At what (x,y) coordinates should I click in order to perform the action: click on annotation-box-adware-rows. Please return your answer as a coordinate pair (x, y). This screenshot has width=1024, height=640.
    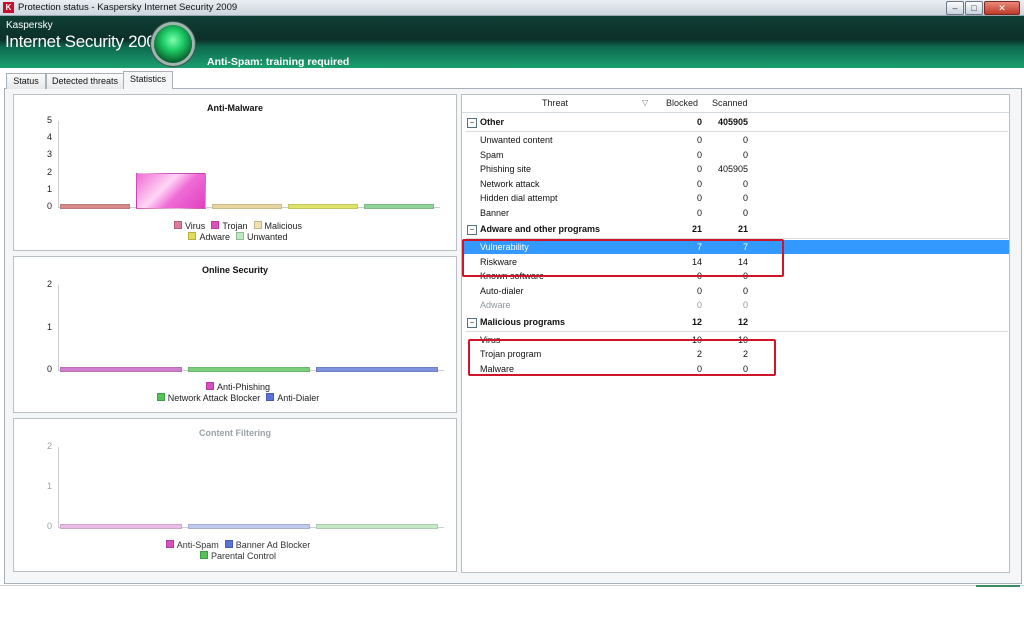
    Looking at the image, I should click on (623, 258).